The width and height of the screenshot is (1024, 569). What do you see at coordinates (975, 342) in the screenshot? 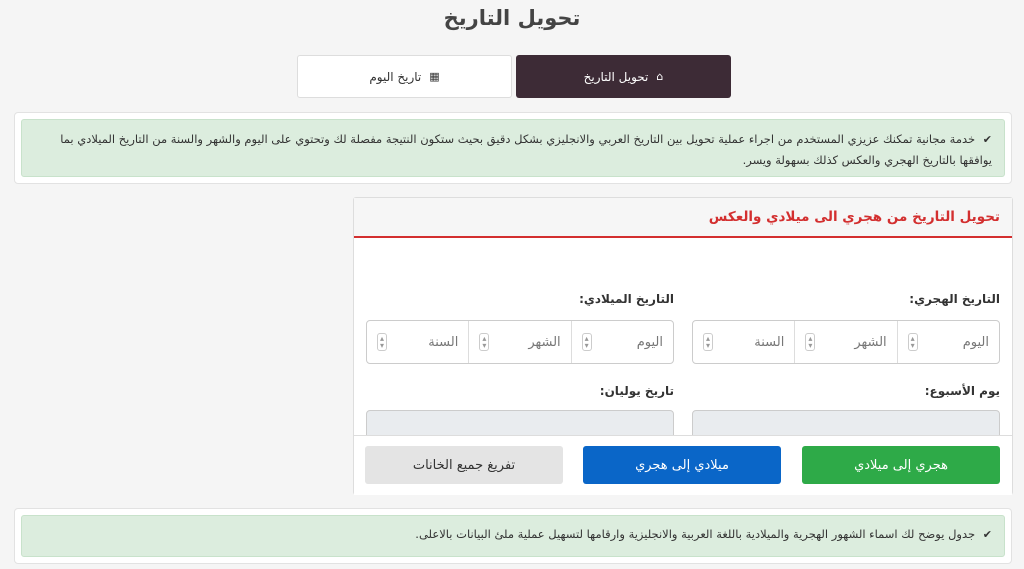
I see `hijri-day-placeholder: اليوم` at bounding box center [975, 342].